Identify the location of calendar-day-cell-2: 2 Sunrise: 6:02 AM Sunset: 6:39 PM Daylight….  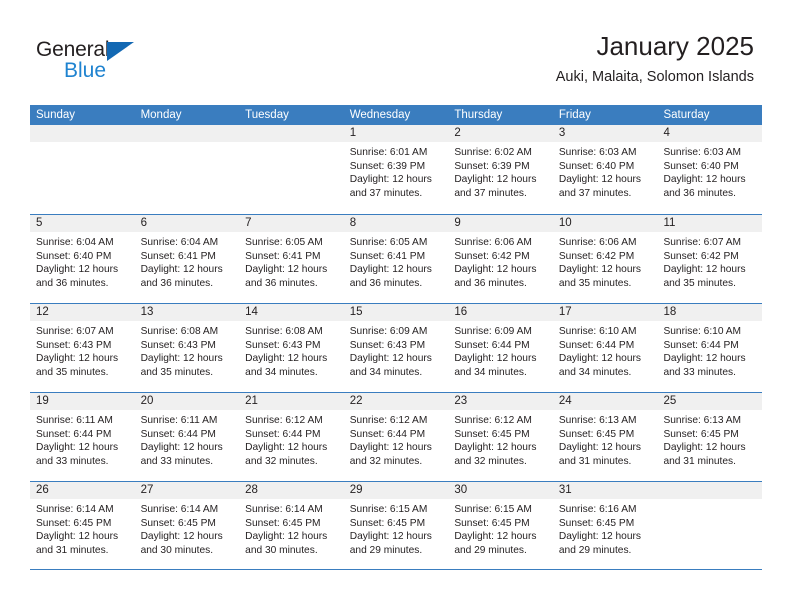
(500, 169).